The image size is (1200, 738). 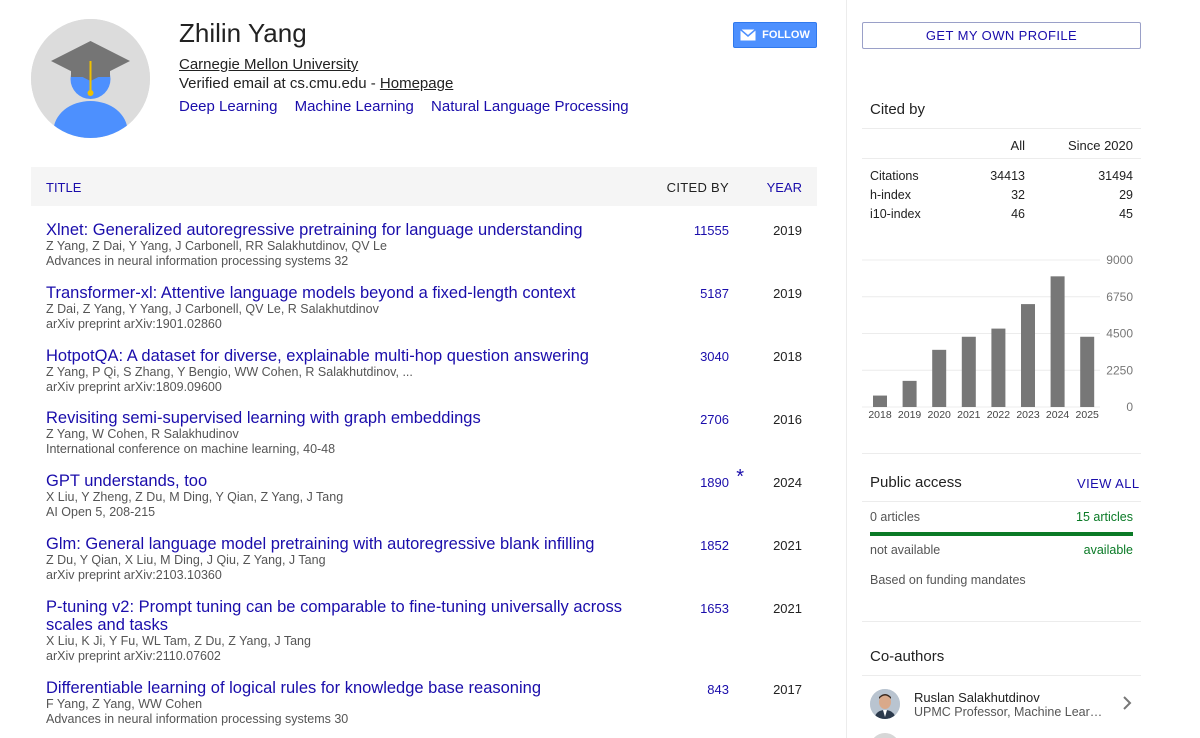 I want to click on article-cited-count: 11555, so click(x=711, y=230).